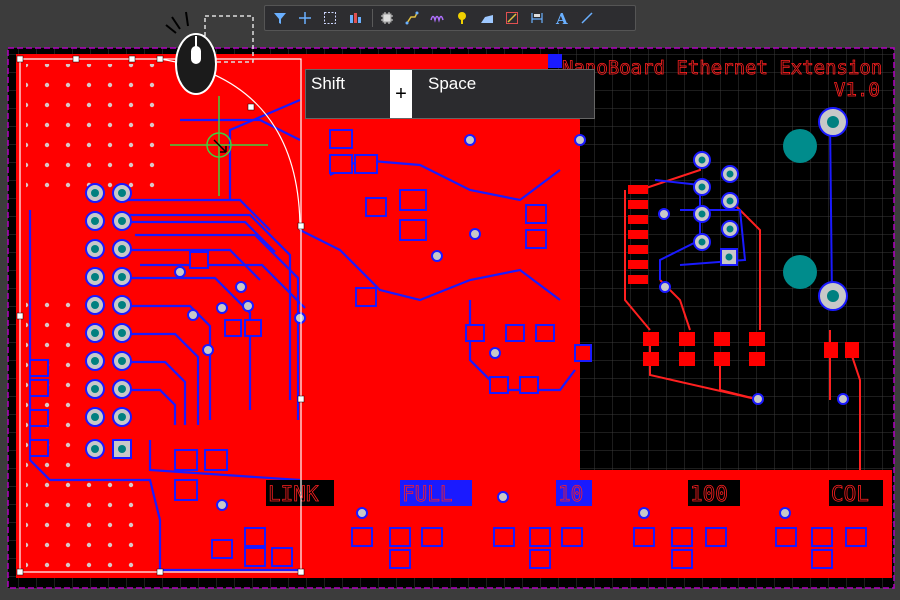  Describe the element at coordinates (372, 18) in the screenshot. I see `toolbar-separator` at that location.